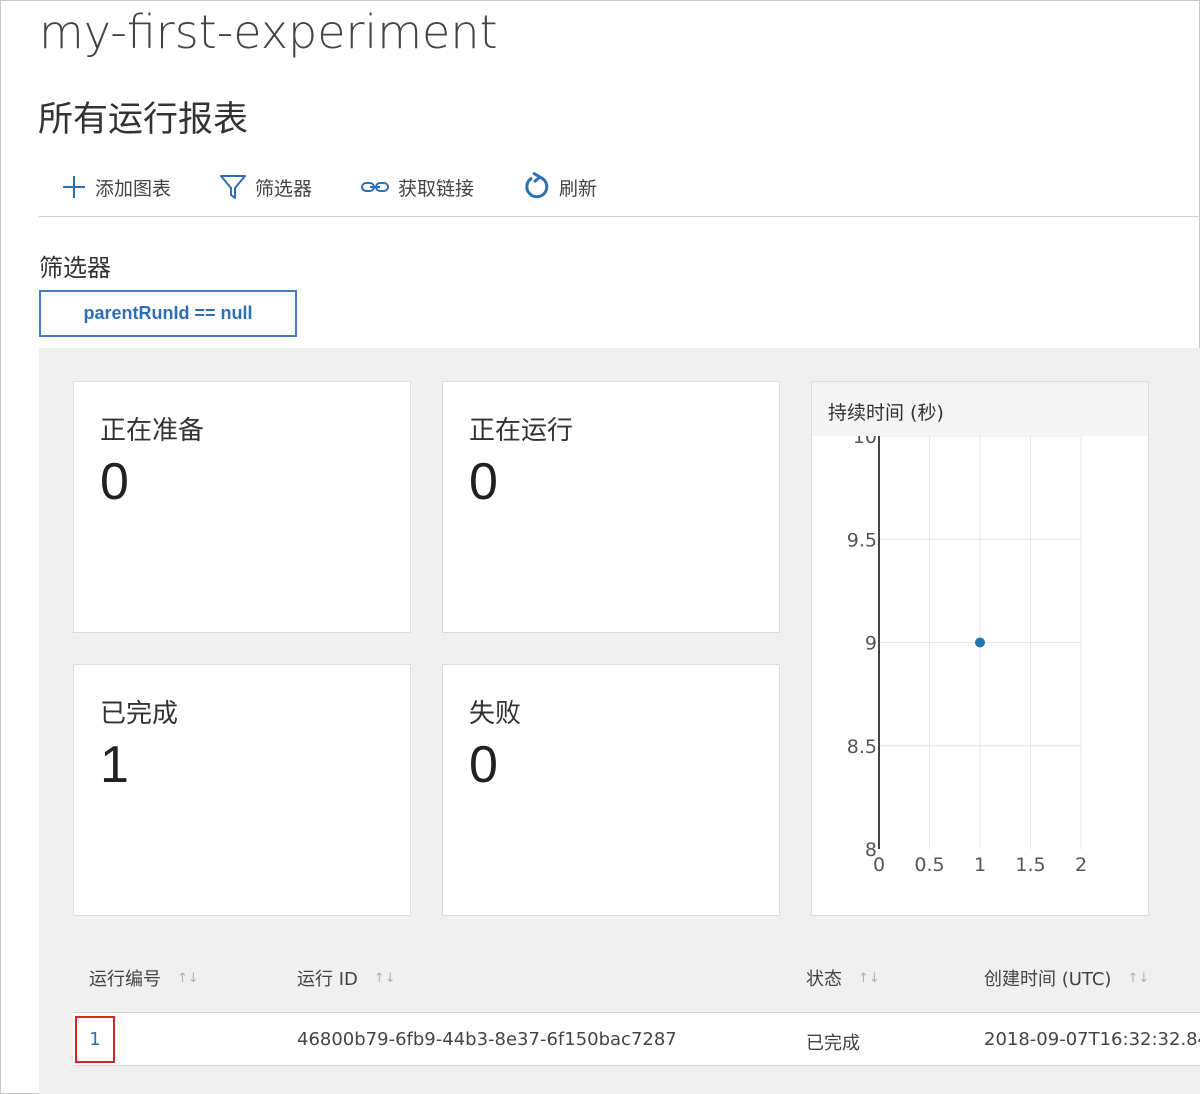  What do you see at coordinates (436, 188) in the screenshot?
I see `get-link-label: 获取链接` at bounding box center [436, 188].